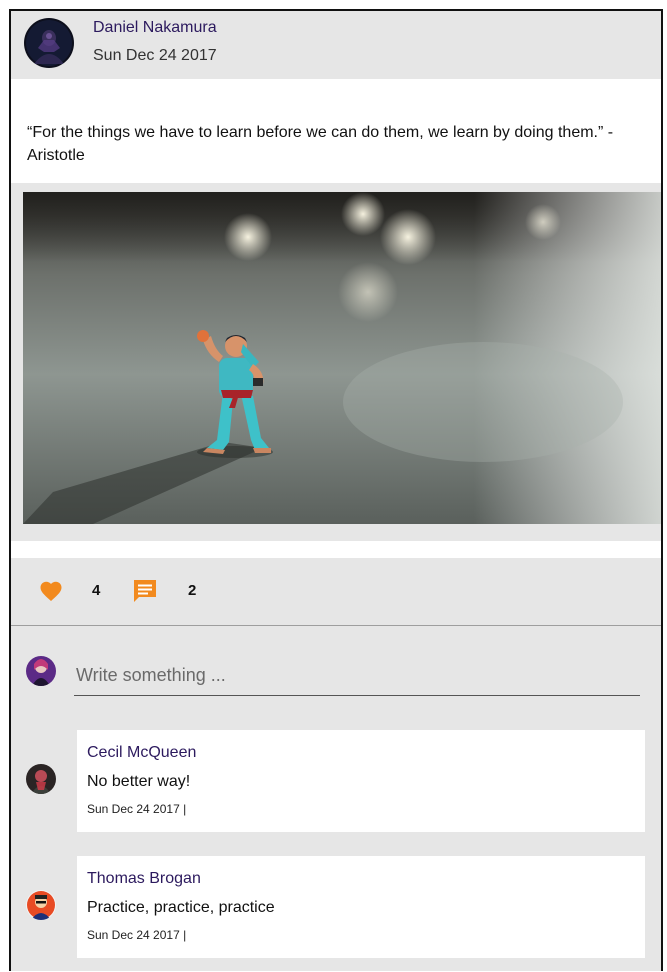 The height and width of the screenshot is (972, 667). What do you see at coordinates (192, 590) in the screenshot?
I see `comment-count: 2` at bounding box center [192, 590].